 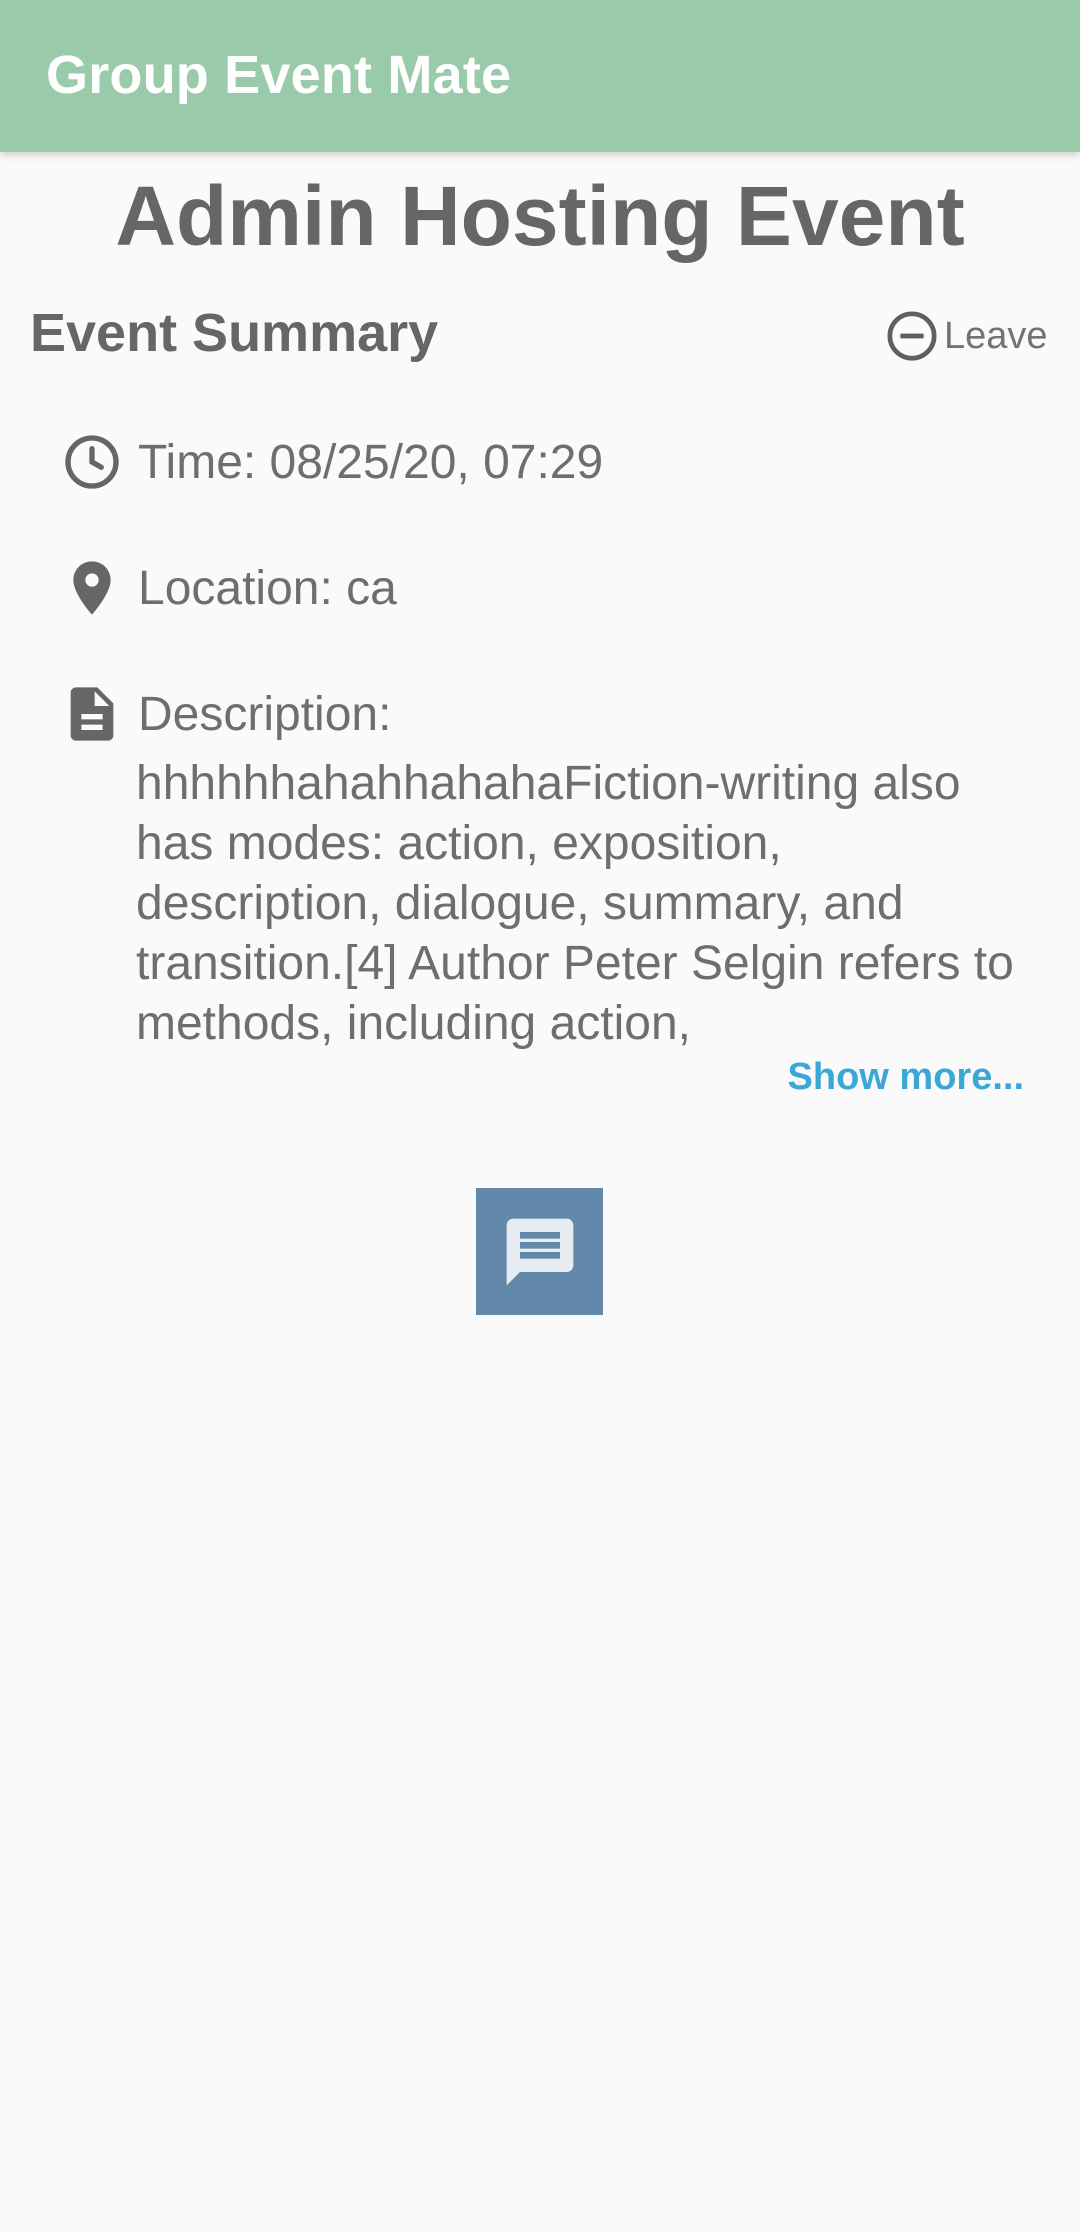 I want to click on time-text: Time: 08/25/20, 07:29, so click(x=371, y=462).